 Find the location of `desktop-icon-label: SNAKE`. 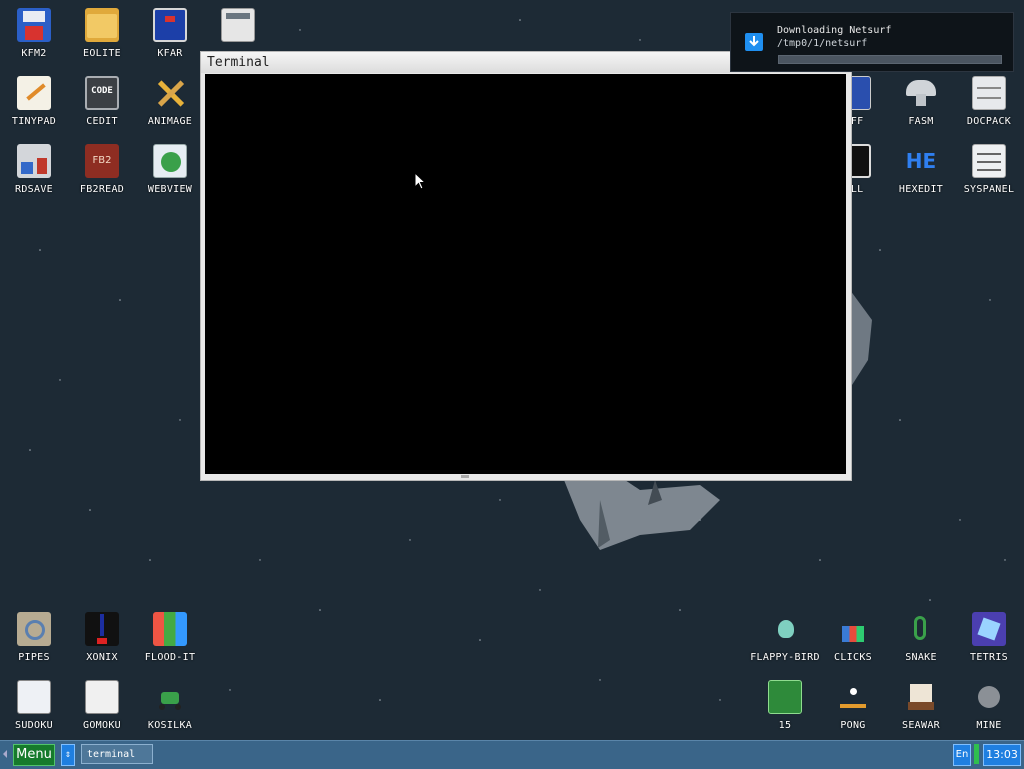

desktop-icon-label: SNAKE is located at coordinates (921, 657).